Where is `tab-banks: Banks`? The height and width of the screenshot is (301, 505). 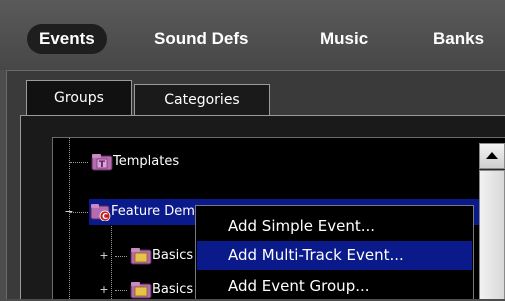
tab-banks: Banks is located at coordinates (458, 39).